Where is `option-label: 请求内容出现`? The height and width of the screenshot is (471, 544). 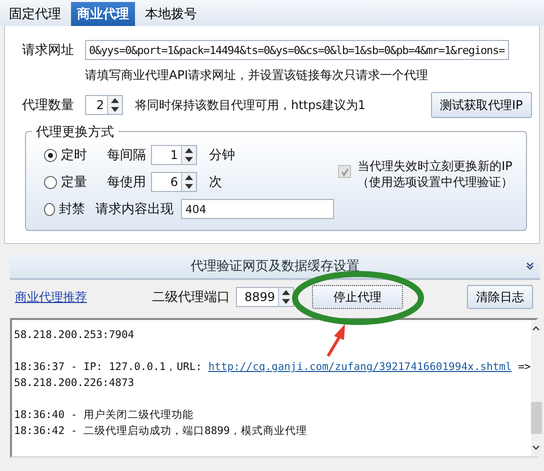 option-label: 请求内容出现 is located at coordinates (134, 209).